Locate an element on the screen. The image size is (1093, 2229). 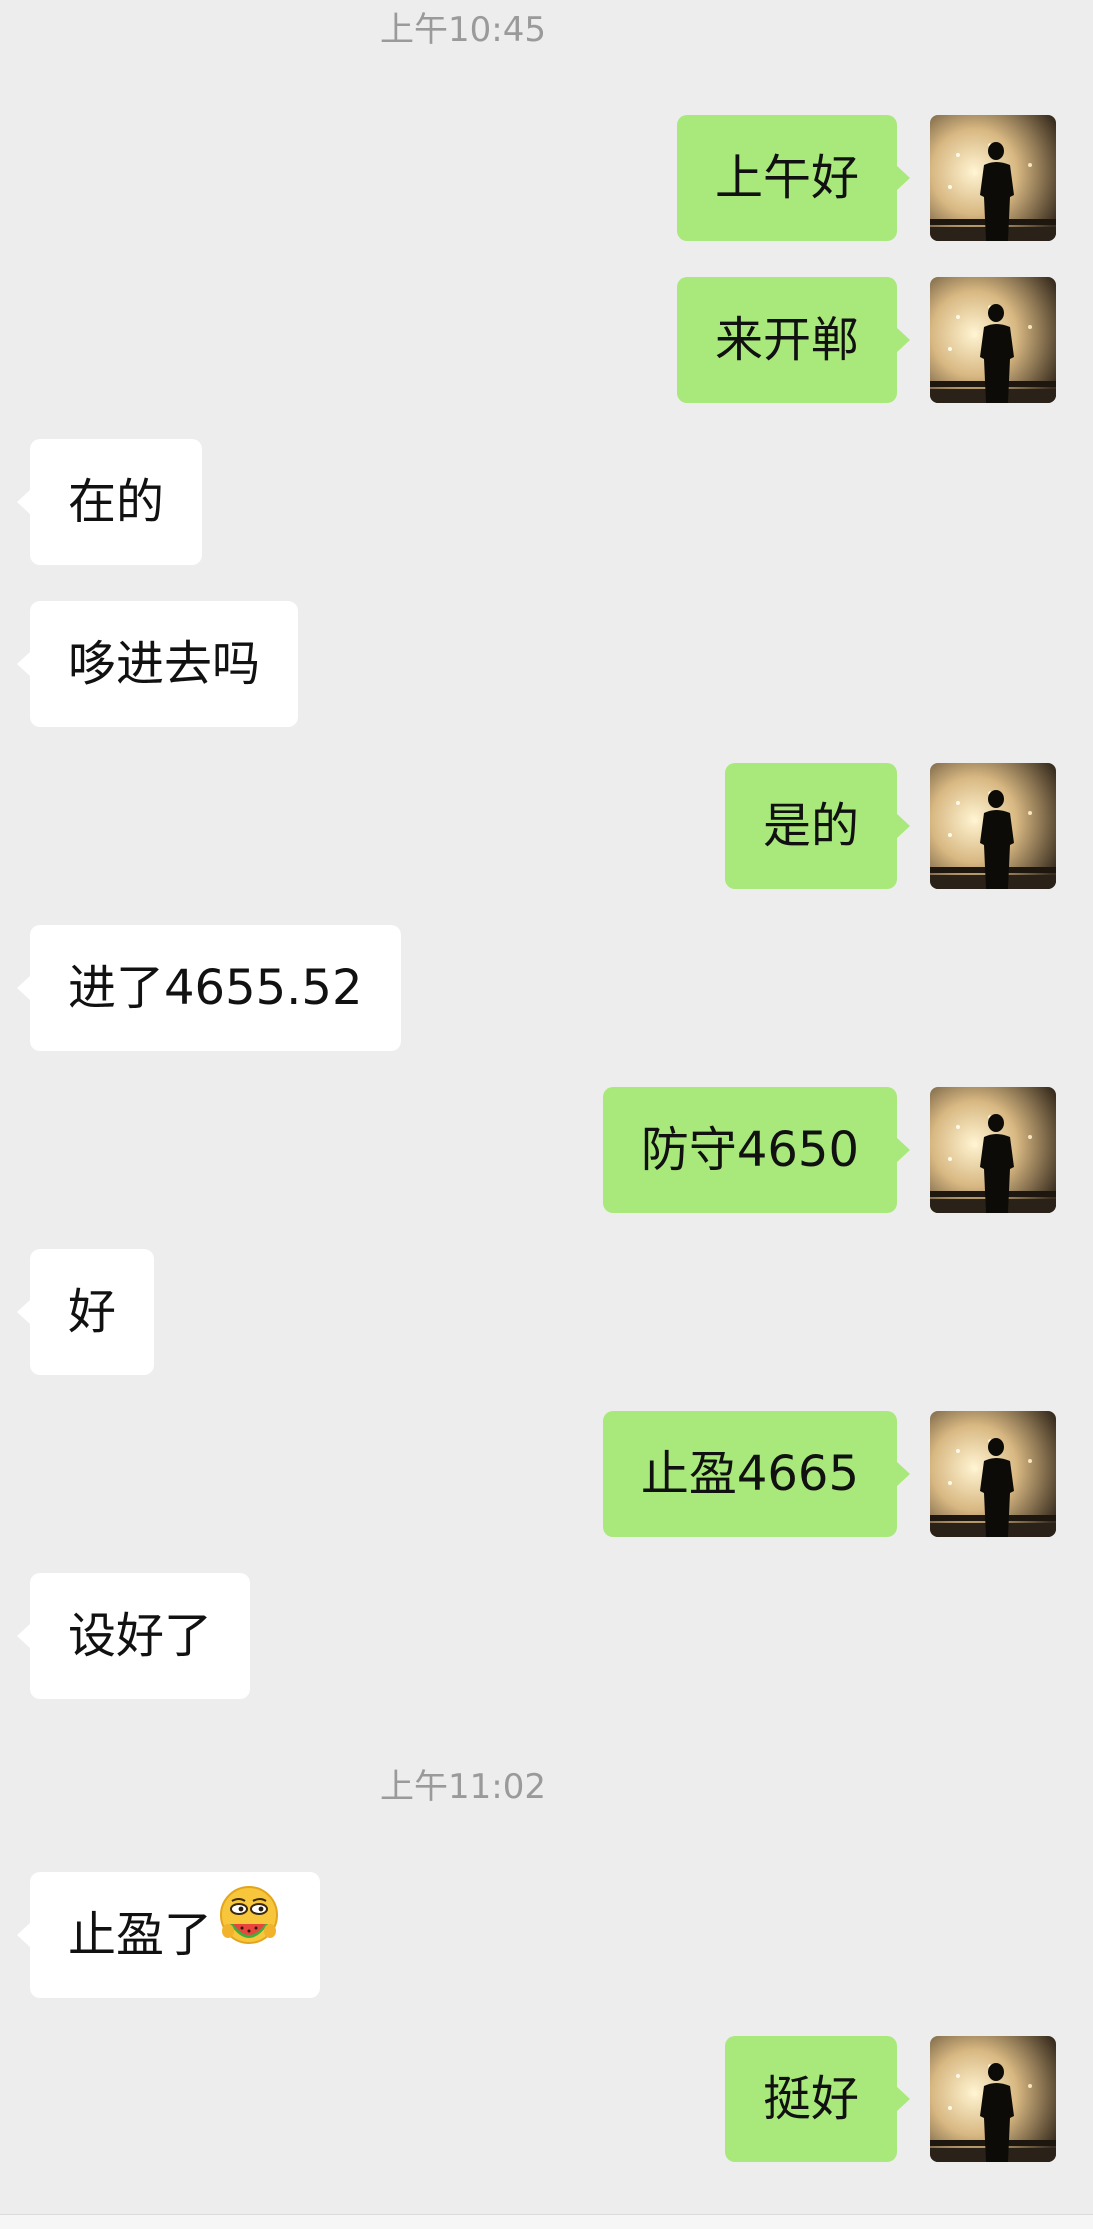
timestamp: 上午11:02 is located at coordinates (463, 1787).